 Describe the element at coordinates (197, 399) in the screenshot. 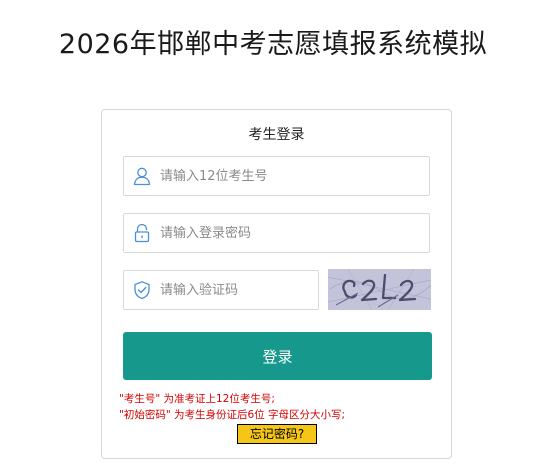

I see `exam-id-hint: "考生号" 为准考证上12位考生号;` at that location.